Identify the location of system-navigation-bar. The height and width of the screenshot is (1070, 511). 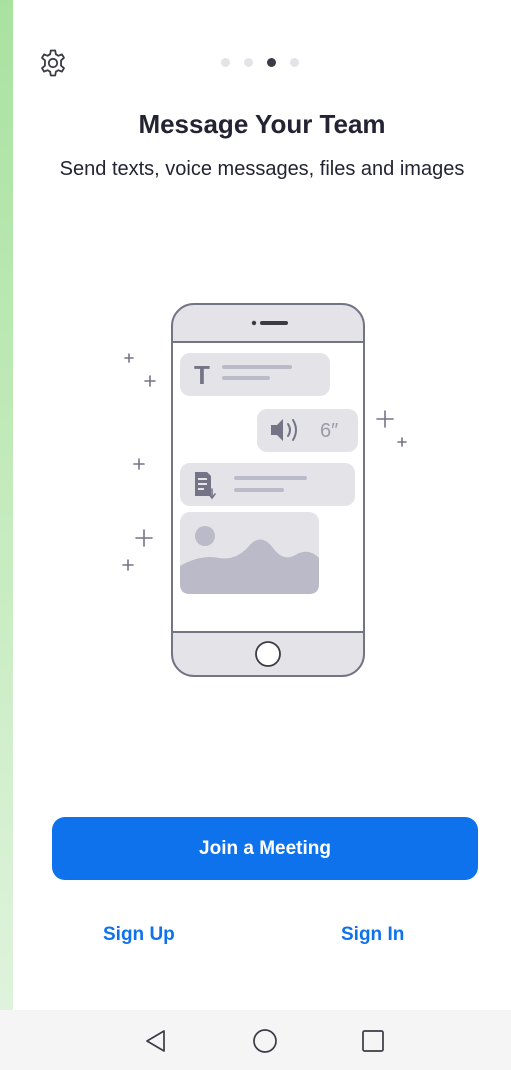
(255, 1040).